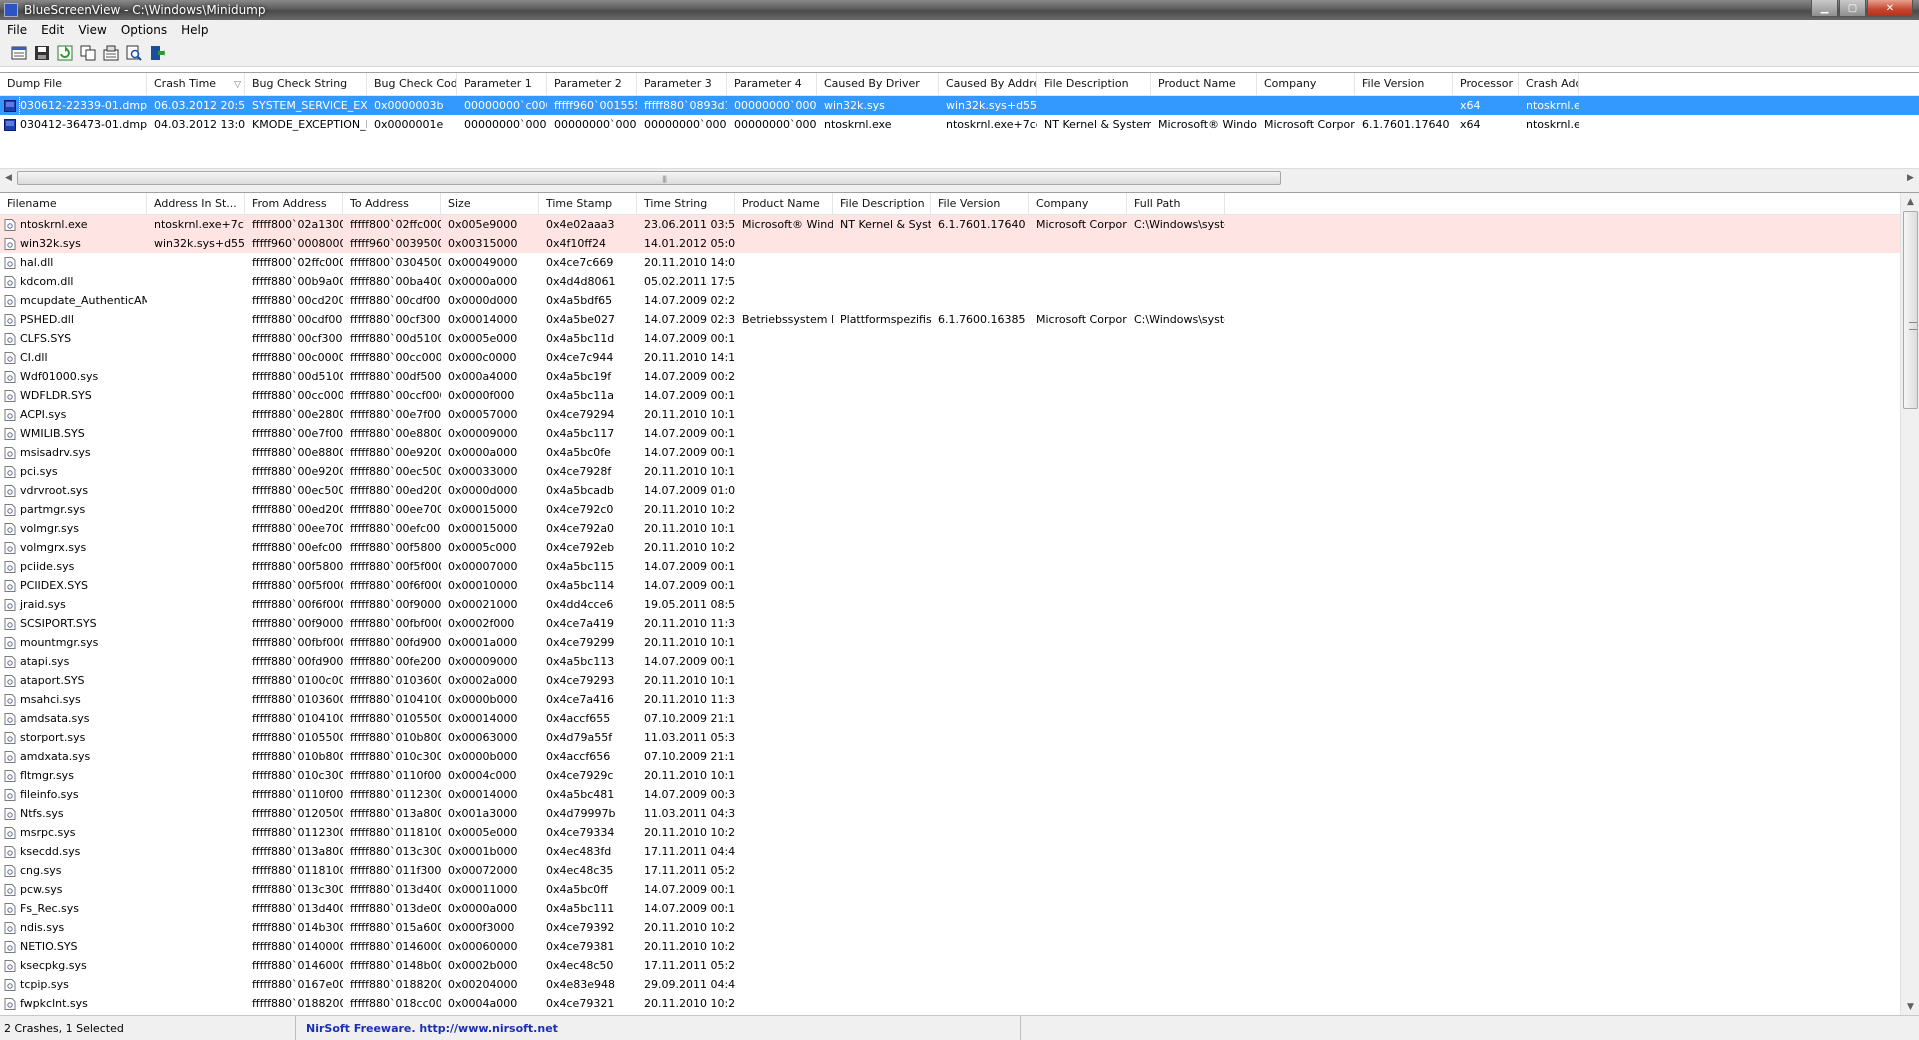 Image resolution: width=1919 pixels, height=1040 pixels. What do you see at coordinates (588, 203) in the screenshot?
I see `driver-header-time-stamp: Time Stamp` at bounding box center [588, 203].